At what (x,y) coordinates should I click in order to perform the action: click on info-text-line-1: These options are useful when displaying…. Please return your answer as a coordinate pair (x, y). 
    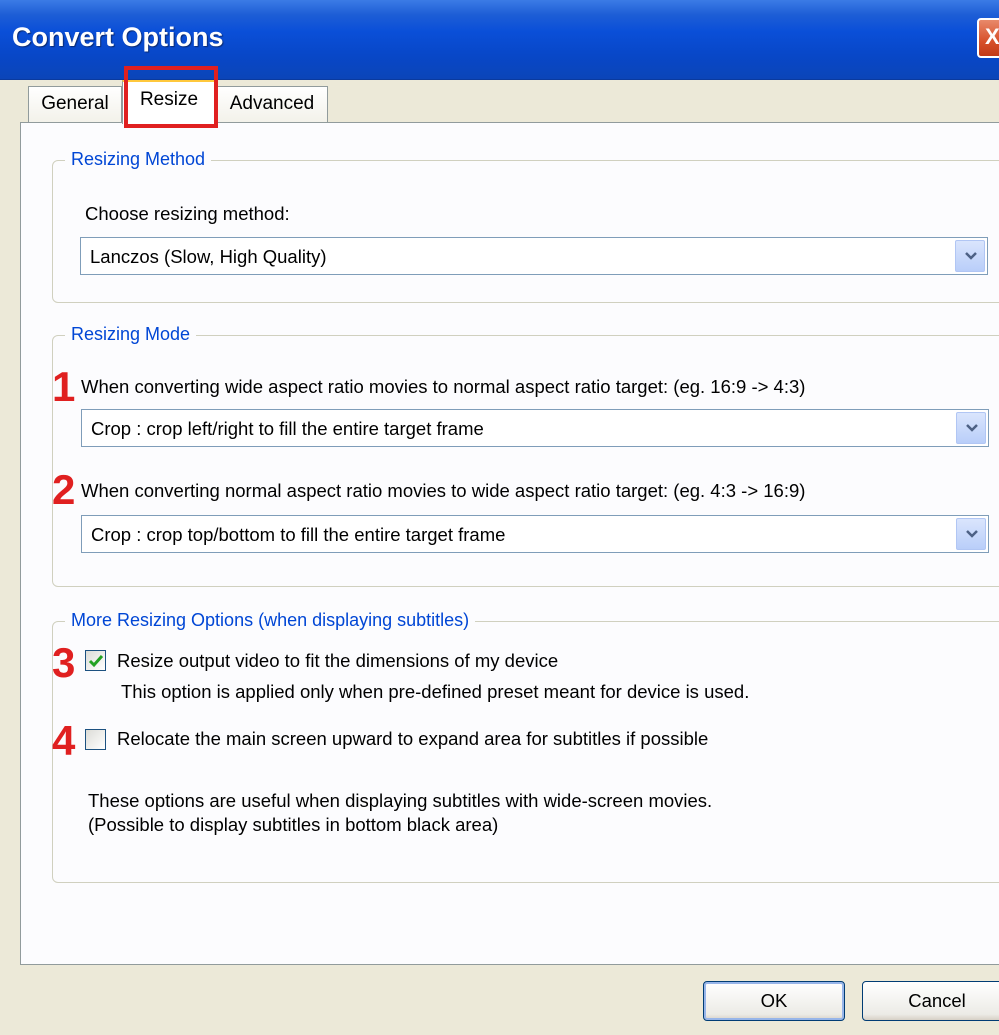
    Looking at the image, I should click on (400, 800).